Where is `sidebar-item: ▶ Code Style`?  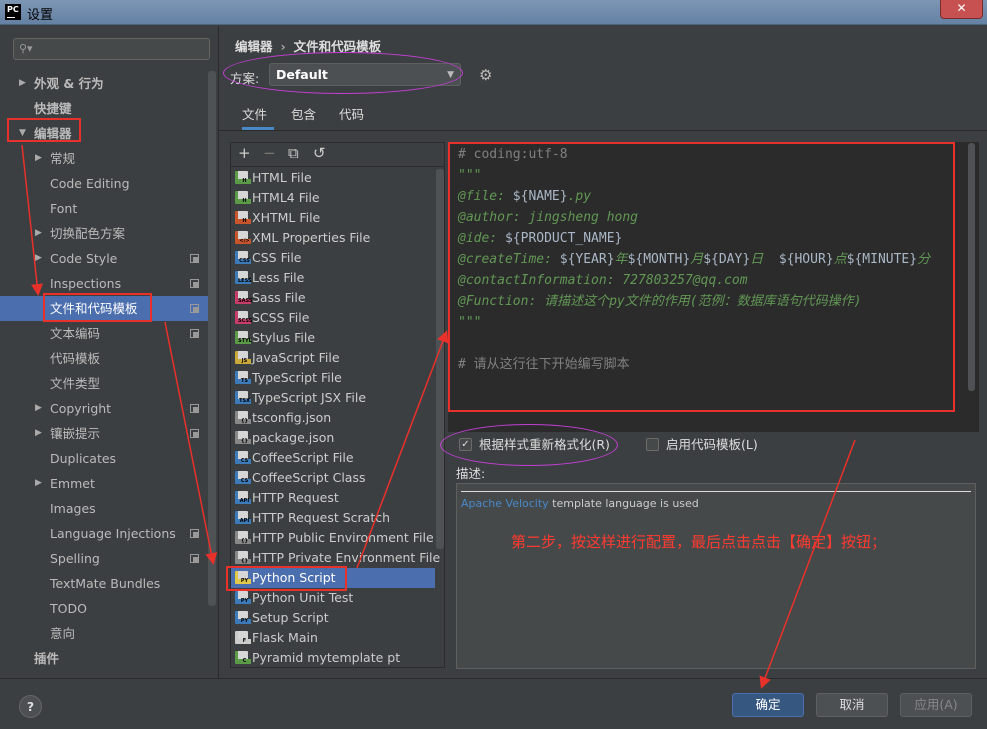 sidebar-item: ▶ Code Style is located at coordinates (104, 258).